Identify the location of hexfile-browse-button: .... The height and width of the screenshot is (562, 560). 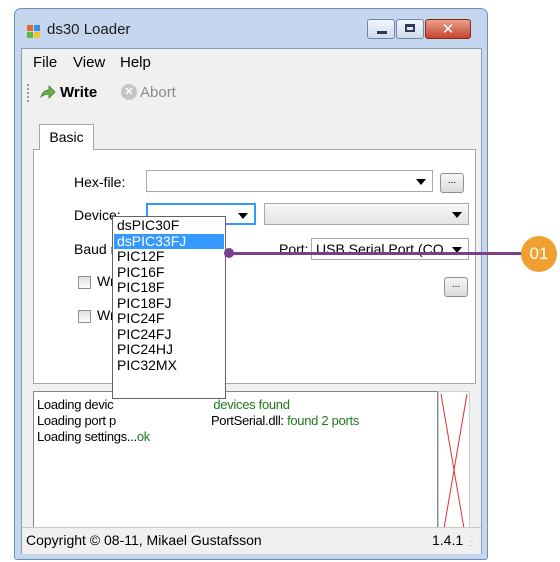
(452, 183).